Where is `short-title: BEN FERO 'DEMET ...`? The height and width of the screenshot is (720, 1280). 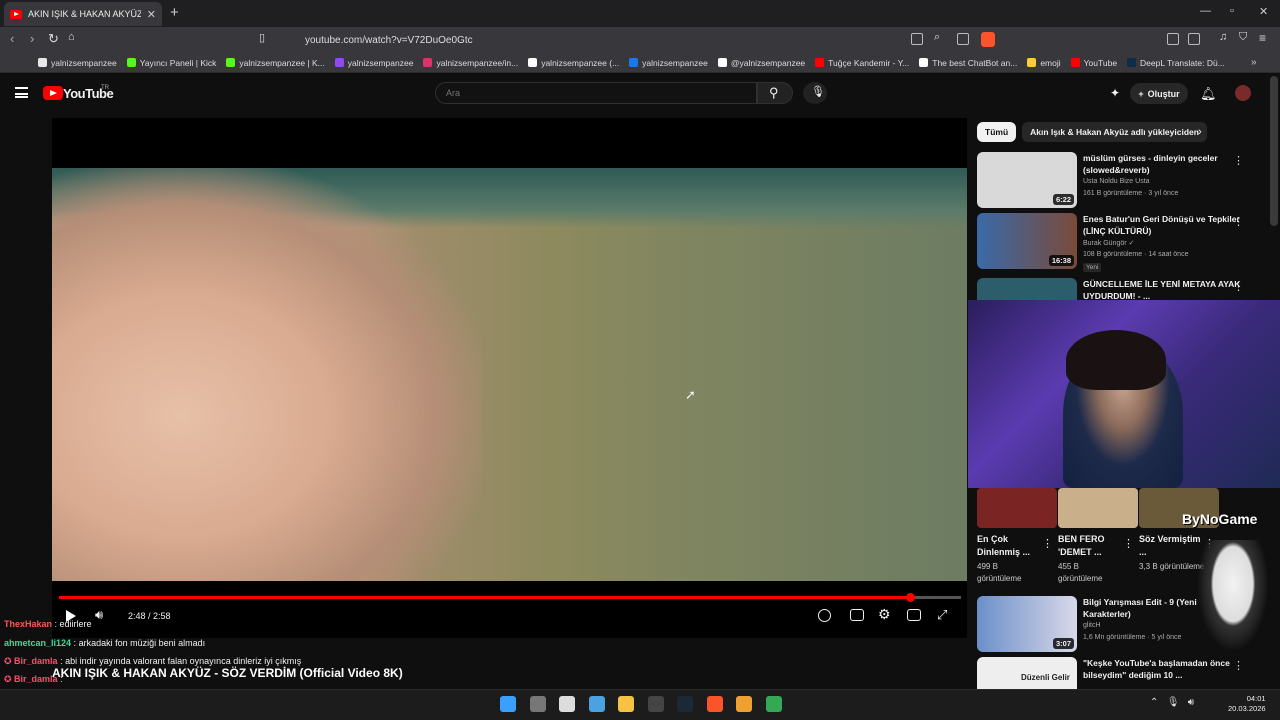 short-title: BEN FERO 'DEMET ... is located at coordinates (1092, 546).